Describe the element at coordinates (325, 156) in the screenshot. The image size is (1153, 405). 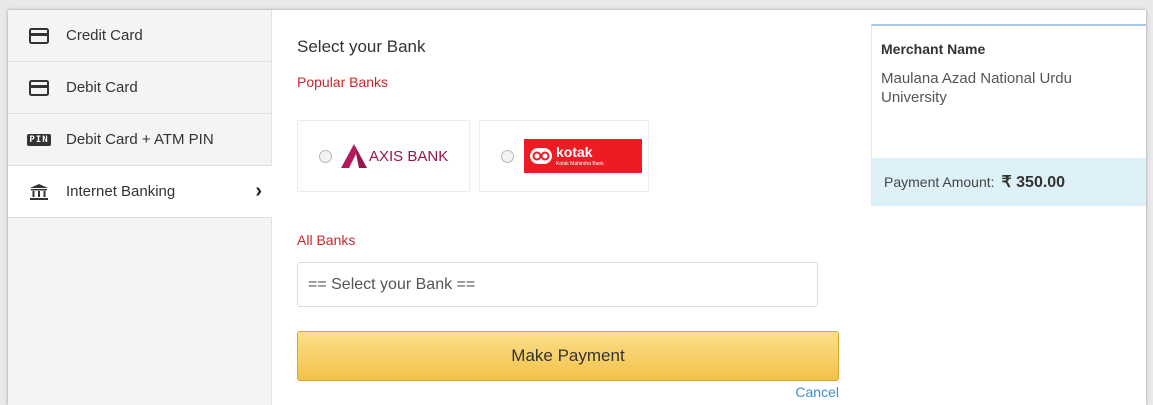
I see `axis-bank-radio` at that location.